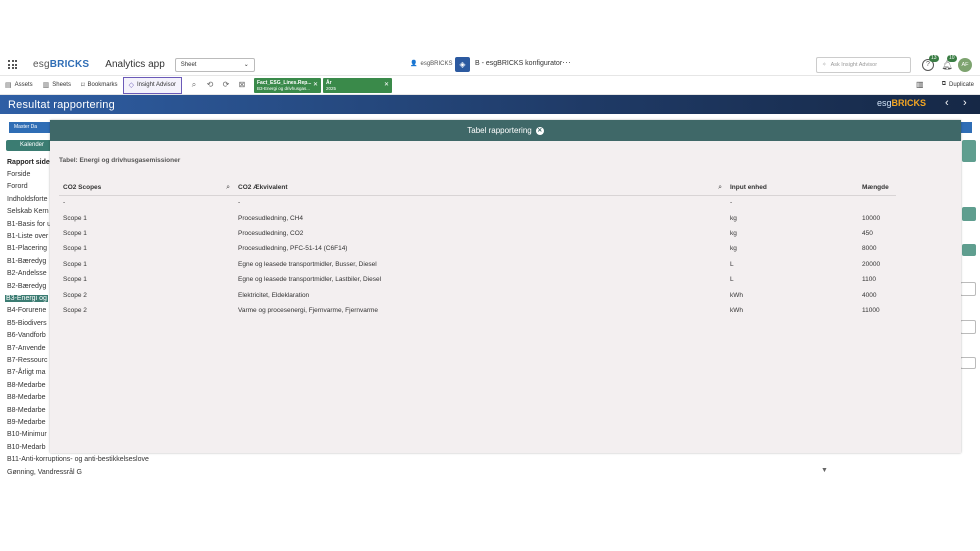  I want to click on sidebar-item: Forside, so click(18, 174).